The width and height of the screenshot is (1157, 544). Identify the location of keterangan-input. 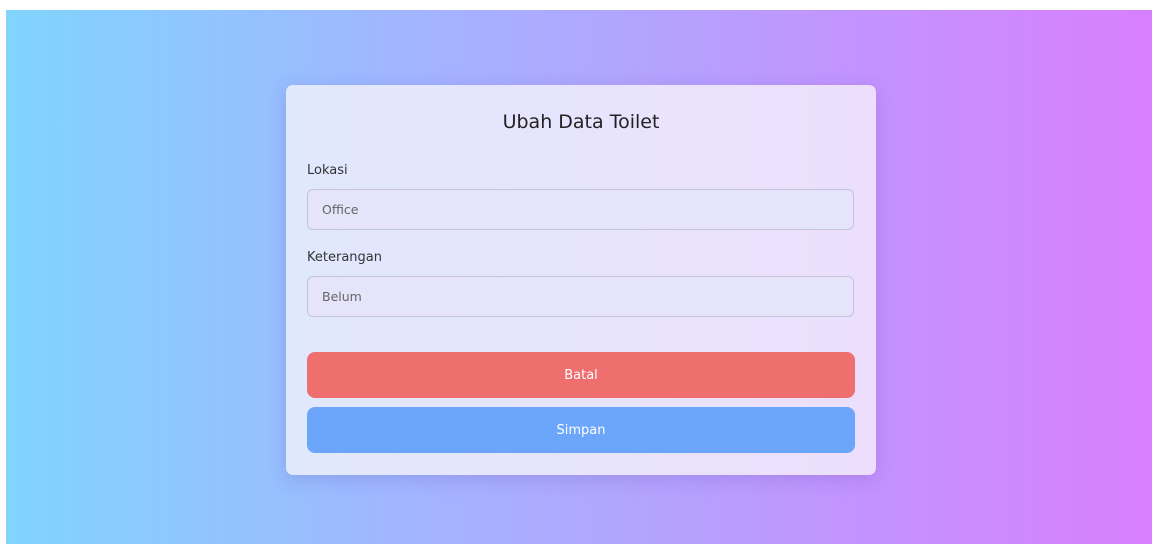
(580, 296).